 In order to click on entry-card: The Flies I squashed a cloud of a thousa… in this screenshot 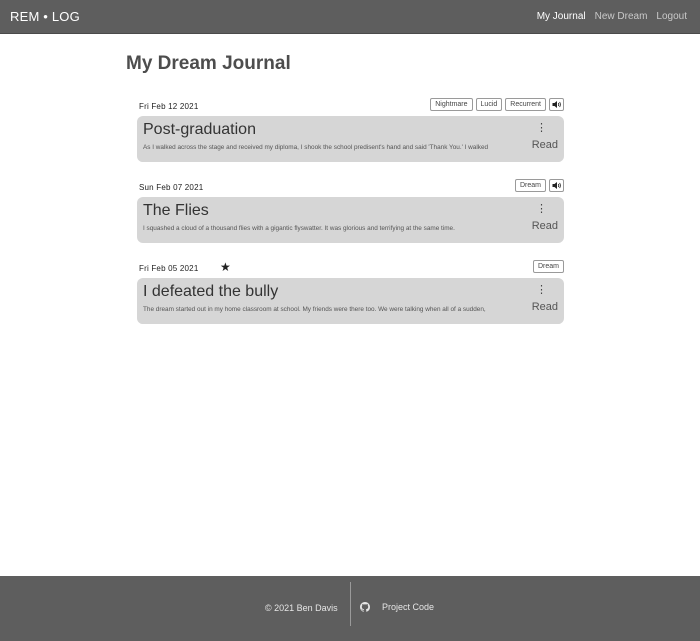, I will do `click(350, 220)`.